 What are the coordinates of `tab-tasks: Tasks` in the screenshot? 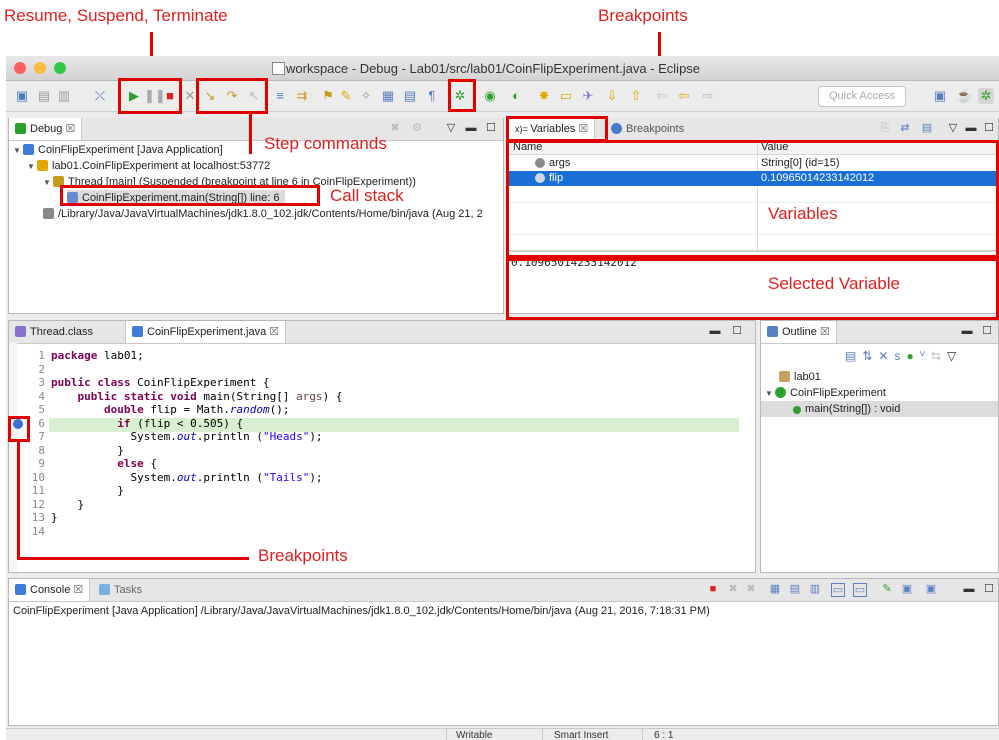 It's located at (120, 590).